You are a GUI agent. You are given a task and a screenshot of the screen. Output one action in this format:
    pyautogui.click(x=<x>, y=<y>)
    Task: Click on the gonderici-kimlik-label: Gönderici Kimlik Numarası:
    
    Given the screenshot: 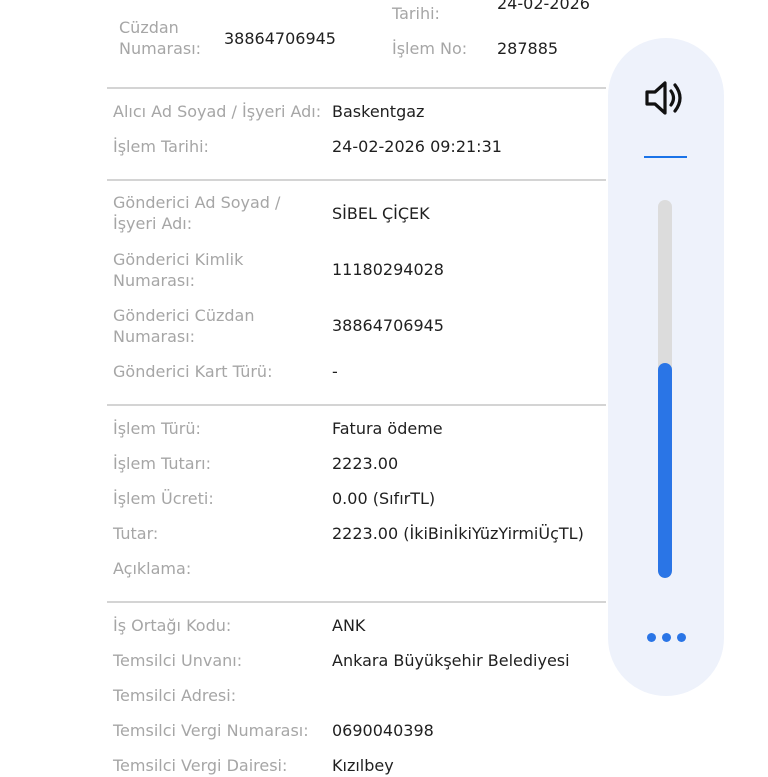 What is the action you would take?
    pyautogui.click(x=178, y=270)
    